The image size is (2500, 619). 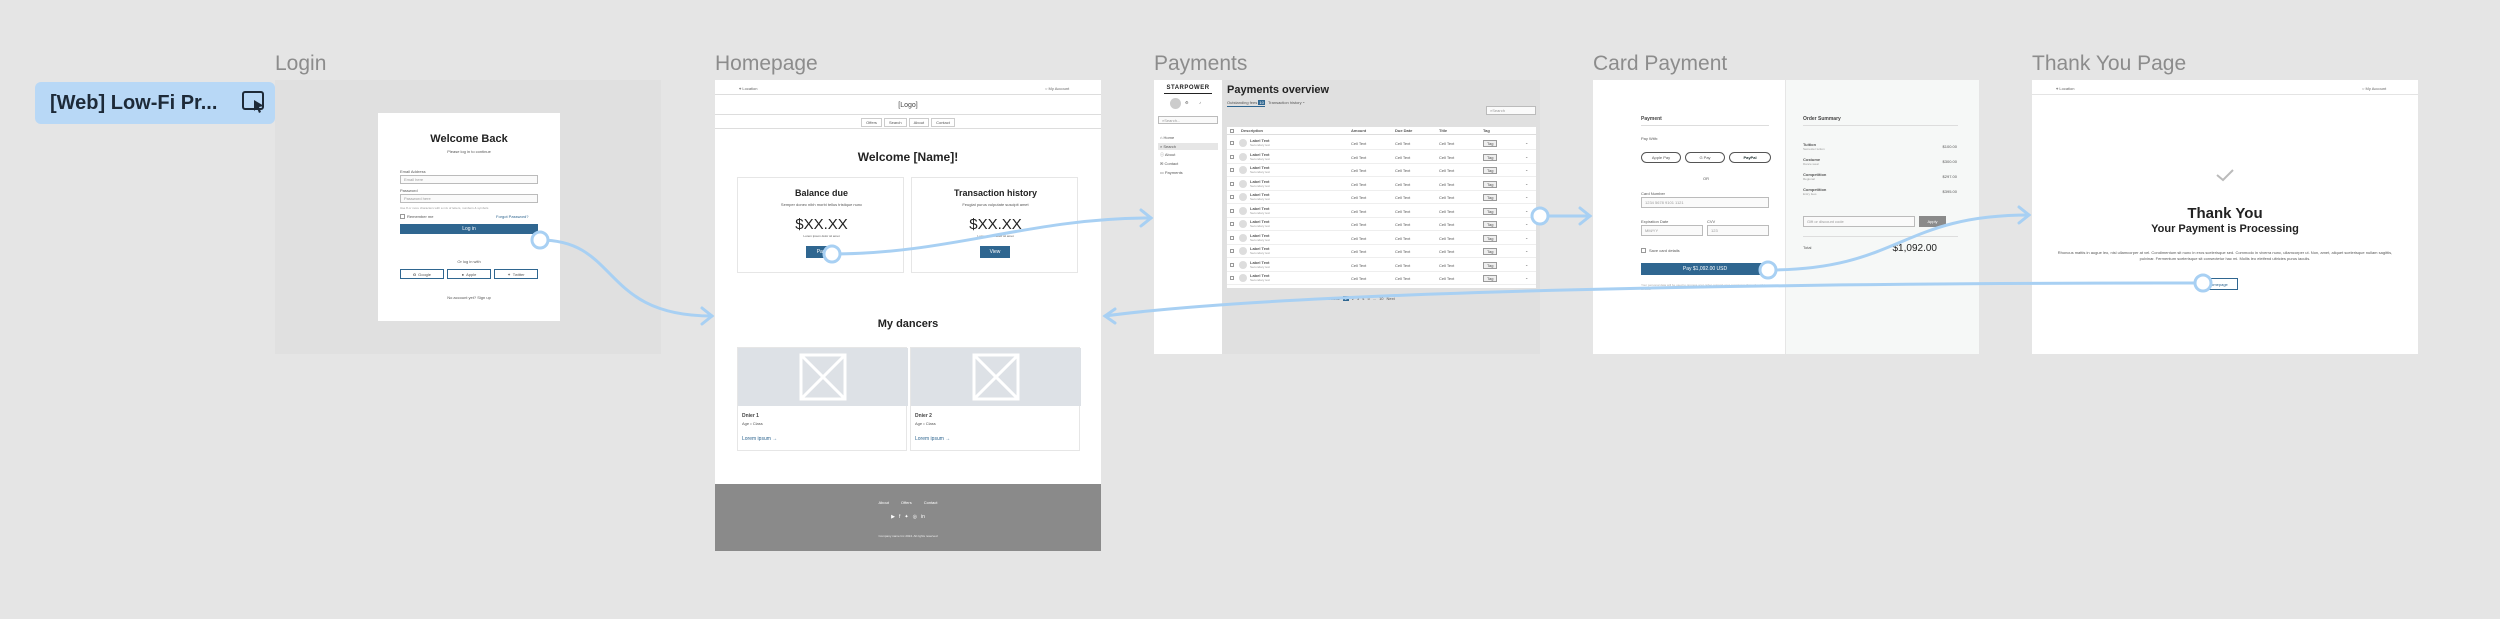 I want to click on my-account-link: ○ My Account, so click(x=2374, y=88).